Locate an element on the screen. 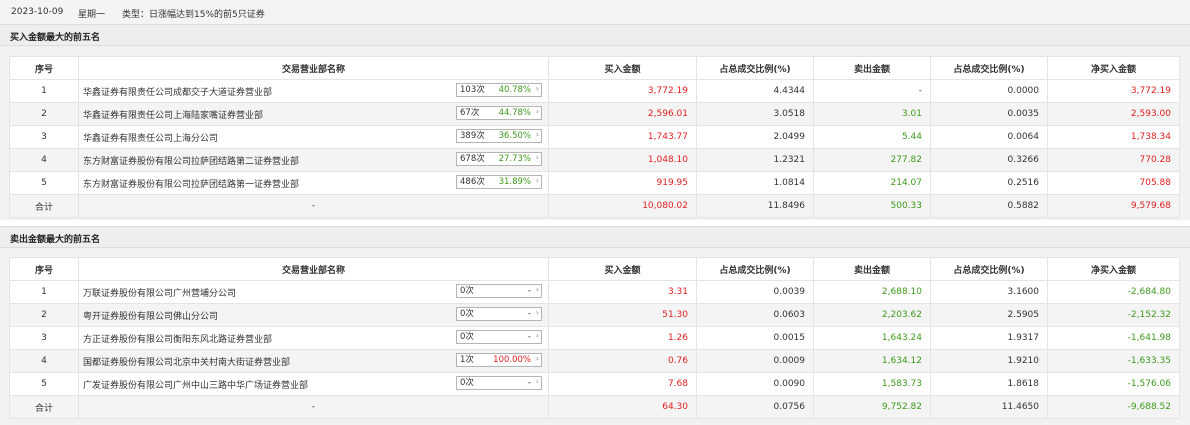 The height and width of the screenshot is (425, 1190). sell-ratio: 0.2516 is located at coordinates (989, 183).